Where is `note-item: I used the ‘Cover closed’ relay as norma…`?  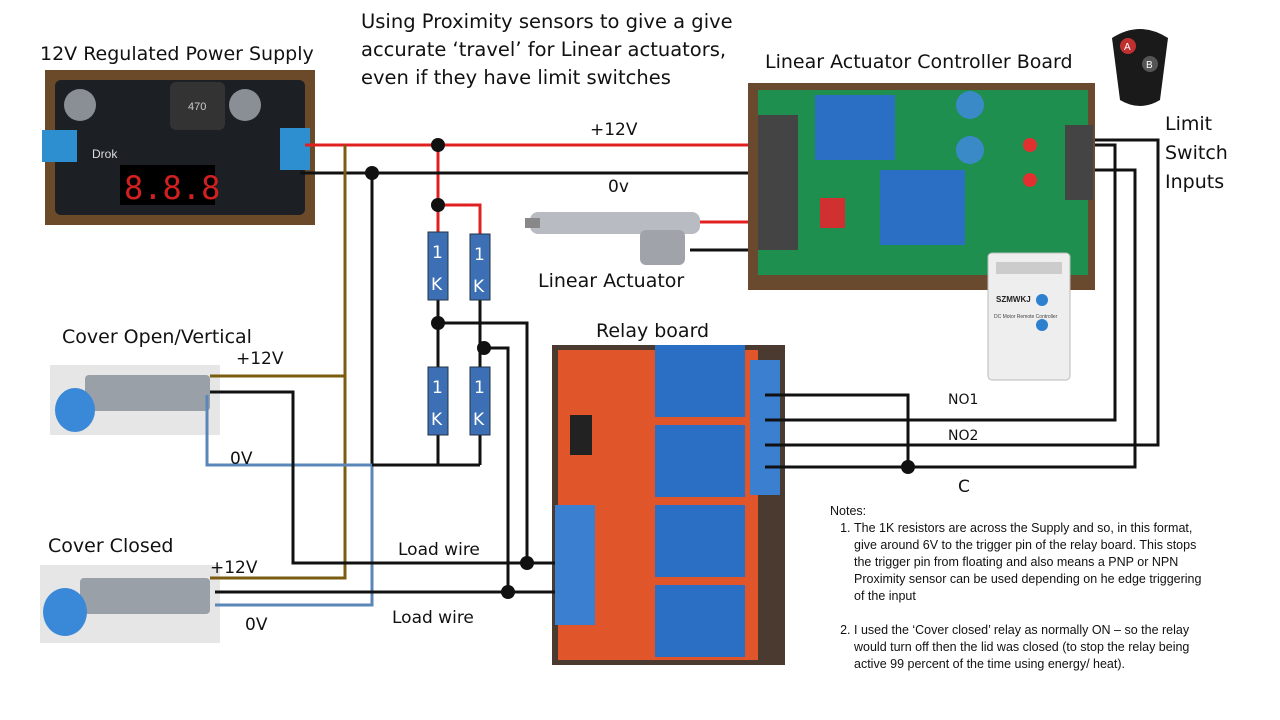 note-item: I used the ‘Cover closed’ relay as norma… is located at coordinates (1032, 647).